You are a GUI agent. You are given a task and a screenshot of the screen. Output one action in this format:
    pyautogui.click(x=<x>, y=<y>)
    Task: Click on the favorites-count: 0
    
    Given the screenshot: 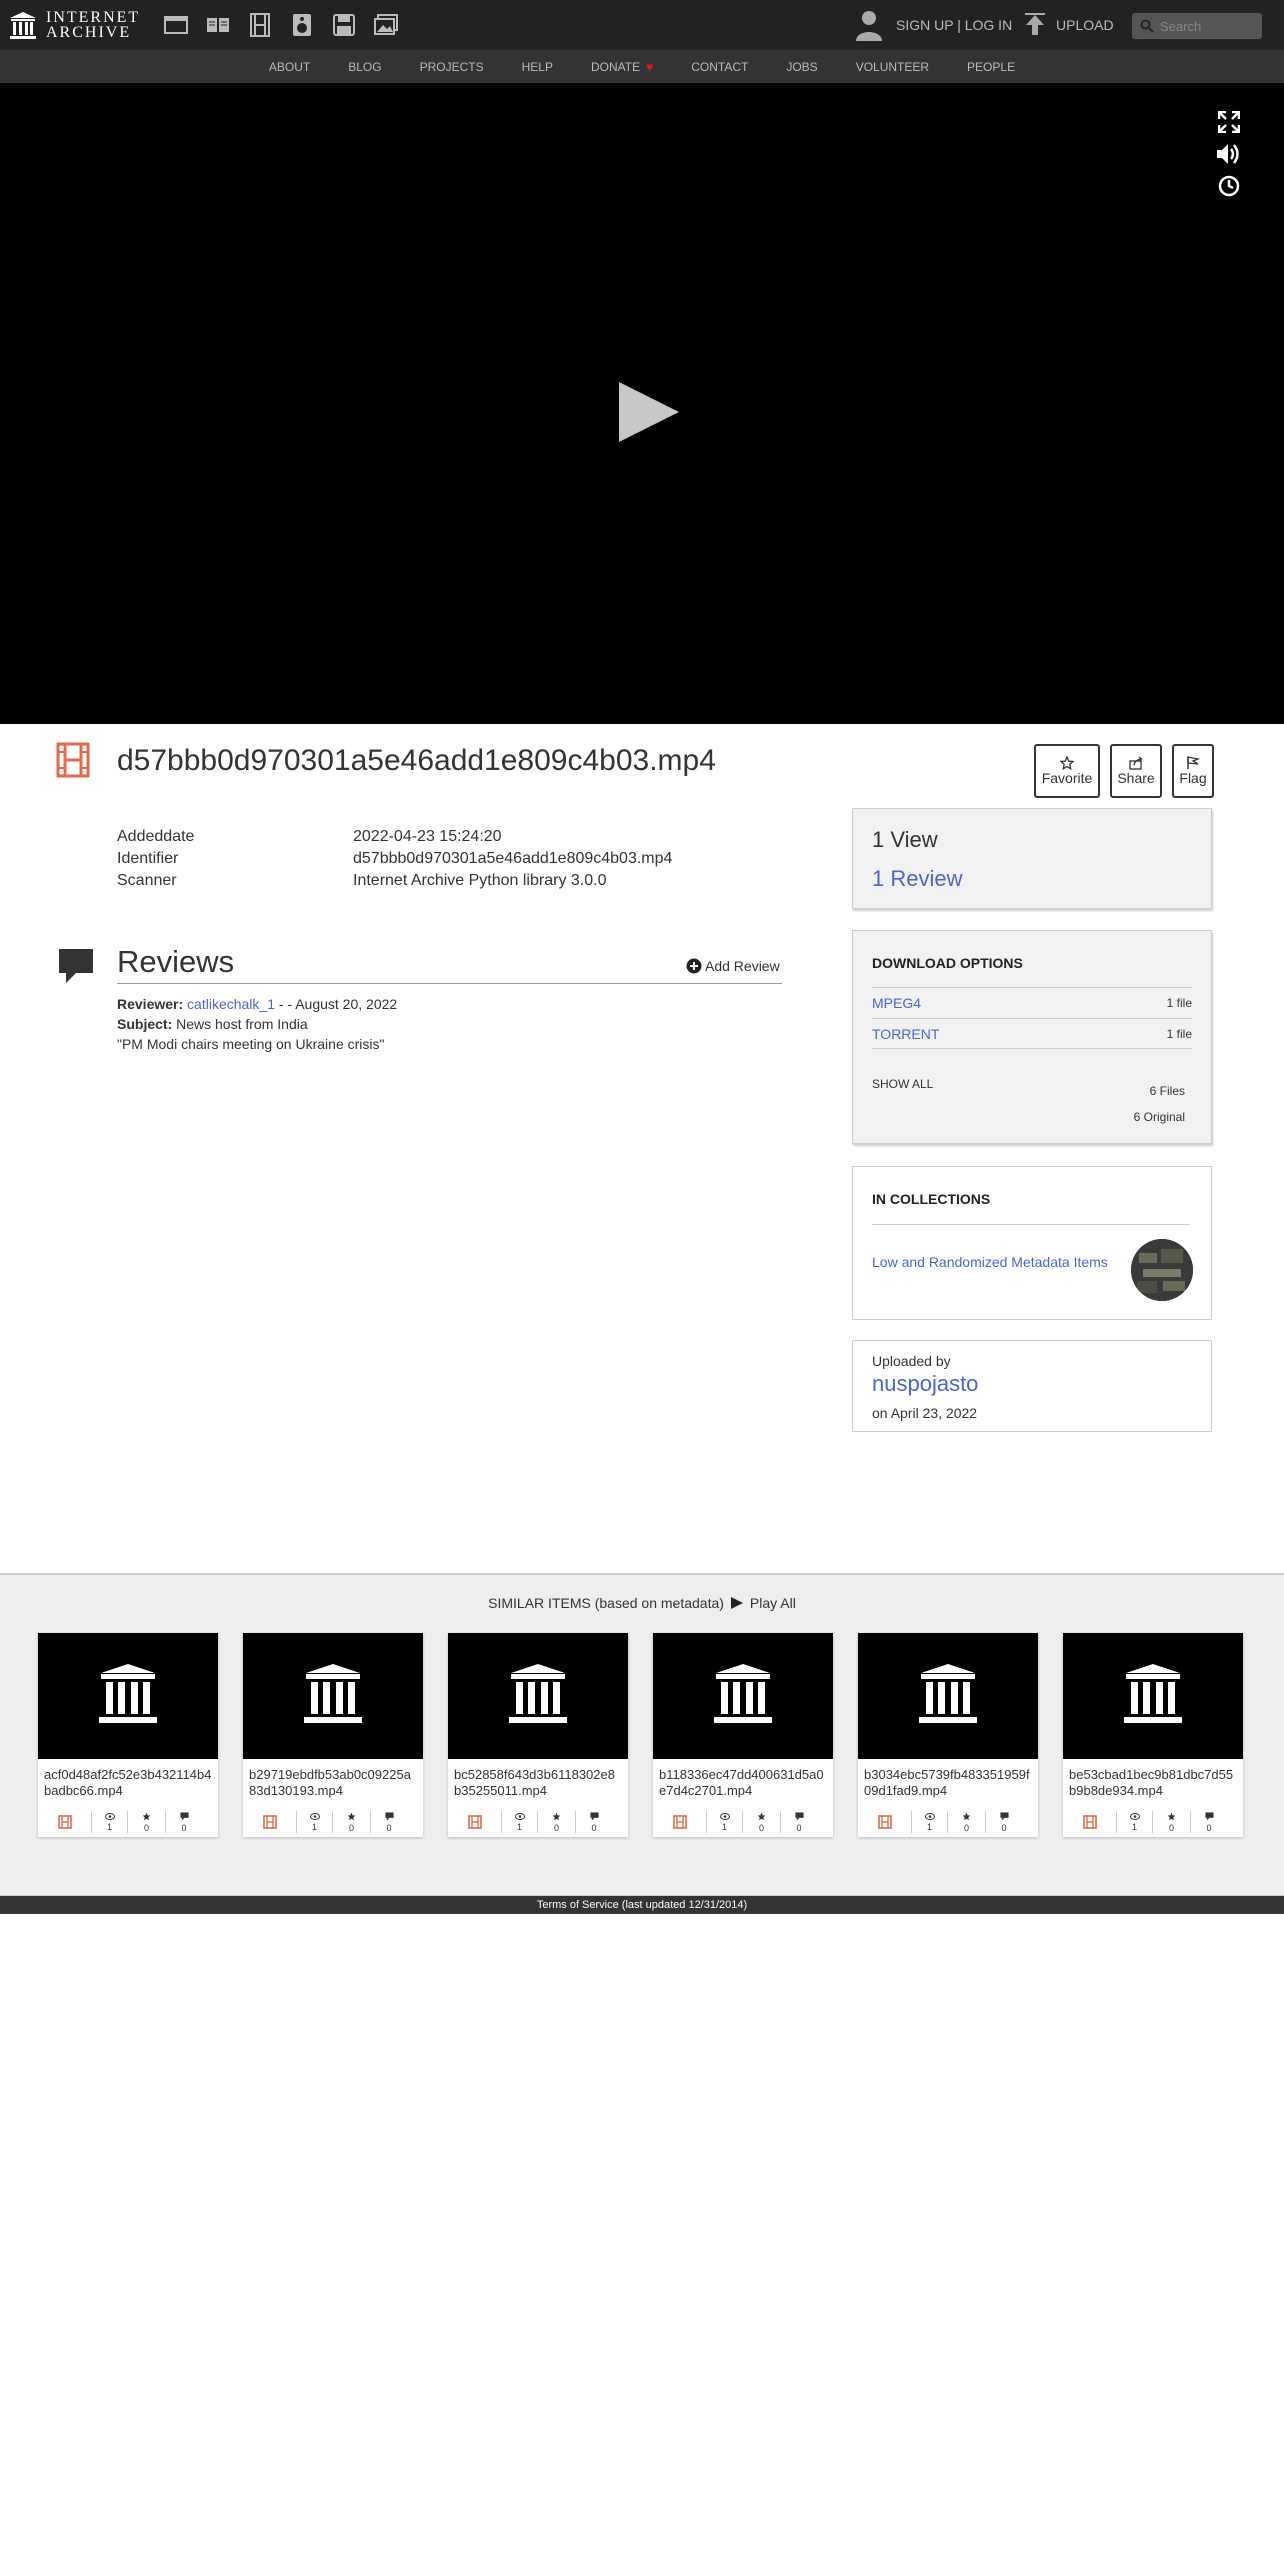 What is the action you would take?
    pyautogui.click(x=966, y=1827)
    